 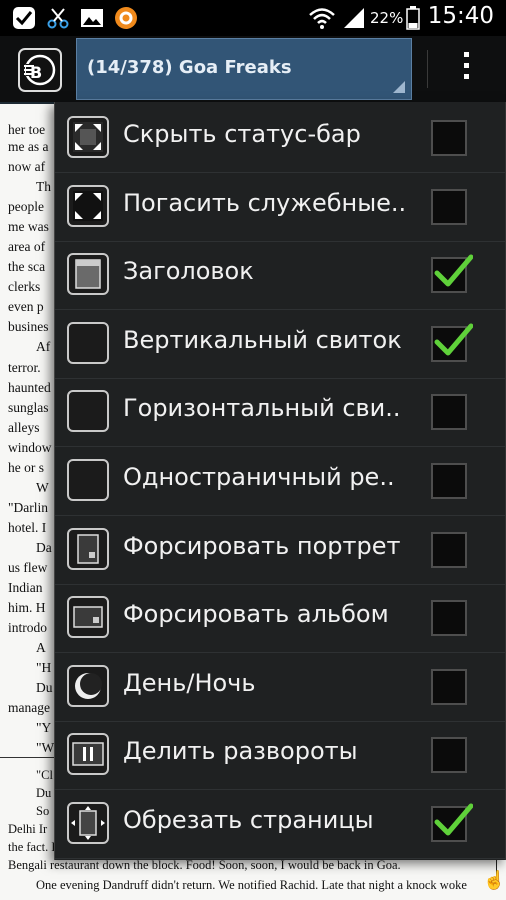 I want to click on book-line: So, so click(x=43, y=811).